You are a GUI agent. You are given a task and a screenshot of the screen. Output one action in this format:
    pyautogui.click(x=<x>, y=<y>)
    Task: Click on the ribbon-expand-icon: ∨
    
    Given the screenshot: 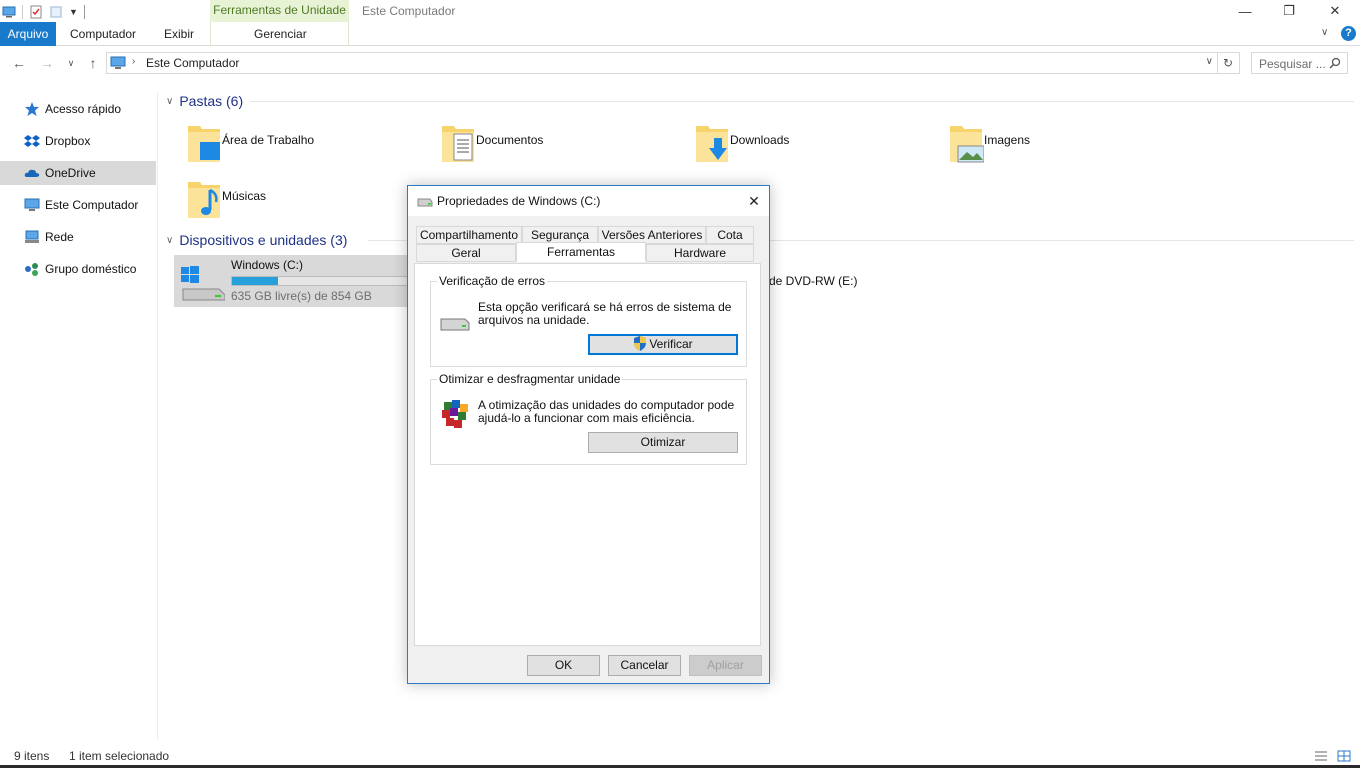 What is the action you would take?
    pyautogui.click(x=1324, y=32)
    